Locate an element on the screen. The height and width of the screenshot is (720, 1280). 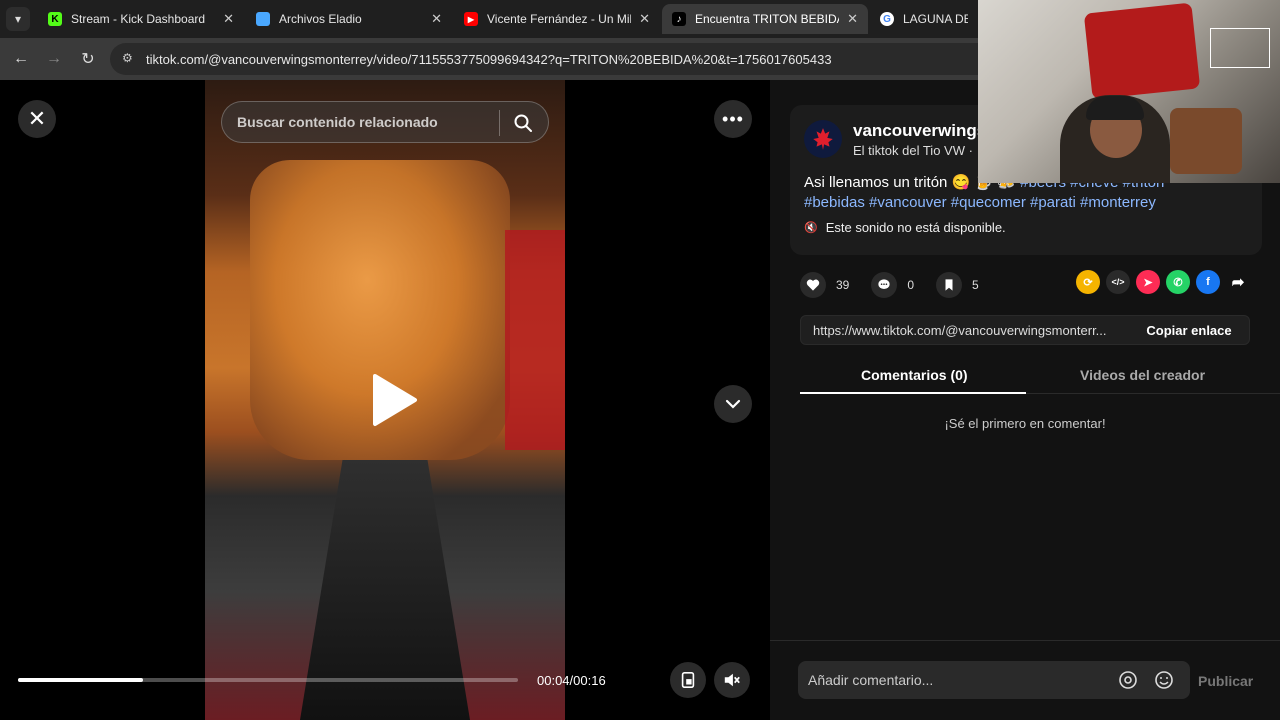
save-button: 5 is located at coordinates (957, 285).